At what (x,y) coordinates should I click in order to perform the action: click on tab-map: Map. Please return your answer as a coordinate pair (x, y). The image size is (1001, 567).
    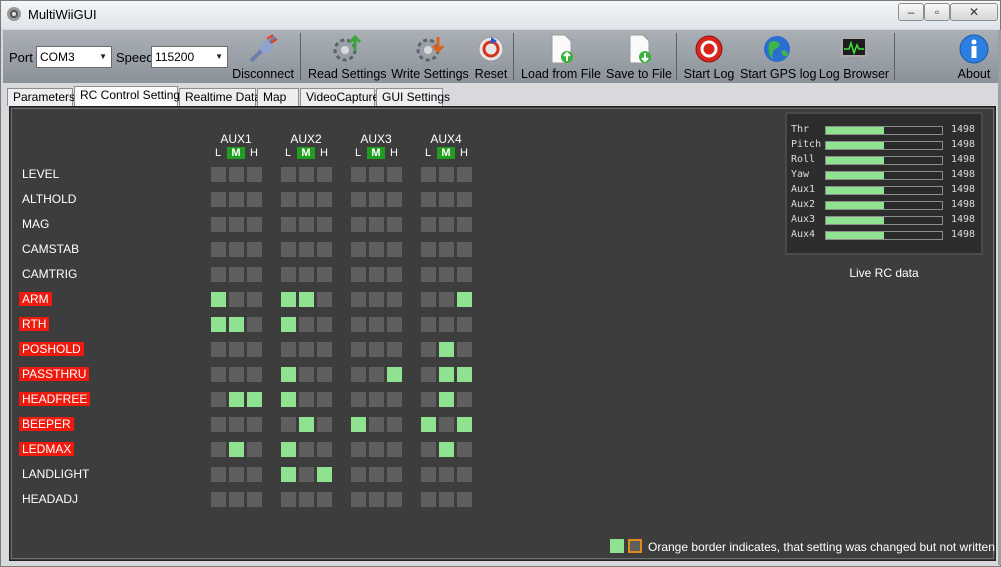
    Looking at the image, I should click on (278, 97).